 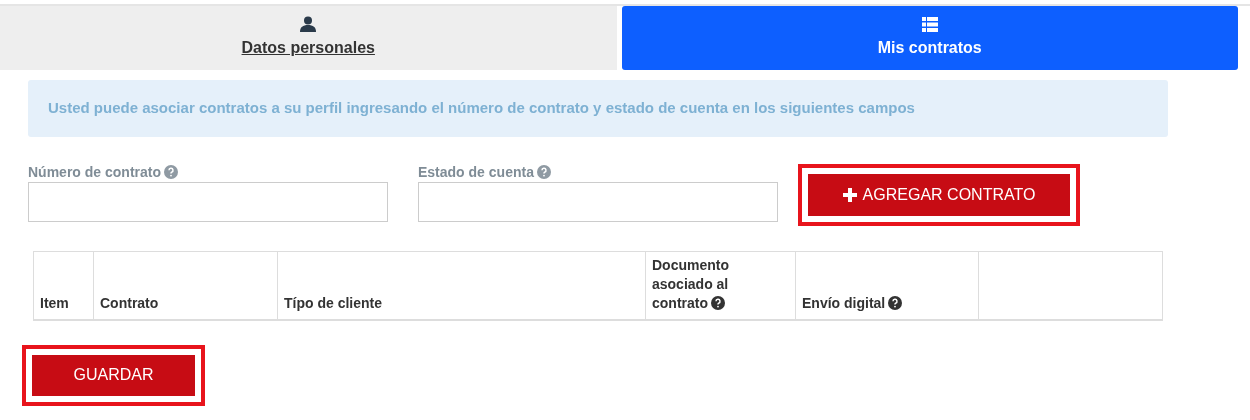 What do you see at coordinates (308, 24) in the screenshot?
I see `person-icon` at bounding box center [308, 24].